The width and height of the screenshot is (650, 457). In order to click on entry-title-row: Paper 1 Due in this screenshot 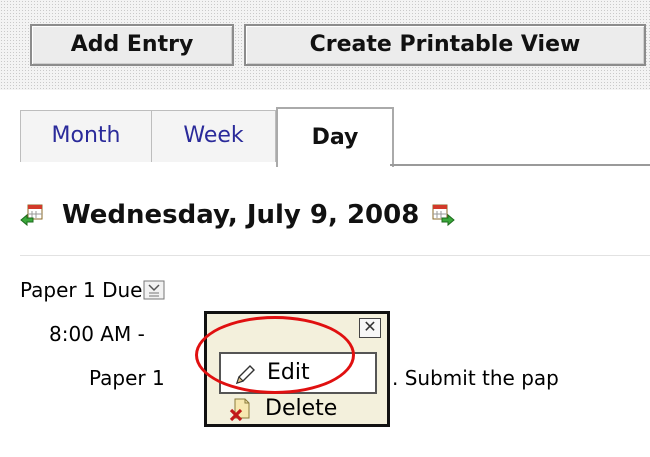, I will do `click(92, 290)`.